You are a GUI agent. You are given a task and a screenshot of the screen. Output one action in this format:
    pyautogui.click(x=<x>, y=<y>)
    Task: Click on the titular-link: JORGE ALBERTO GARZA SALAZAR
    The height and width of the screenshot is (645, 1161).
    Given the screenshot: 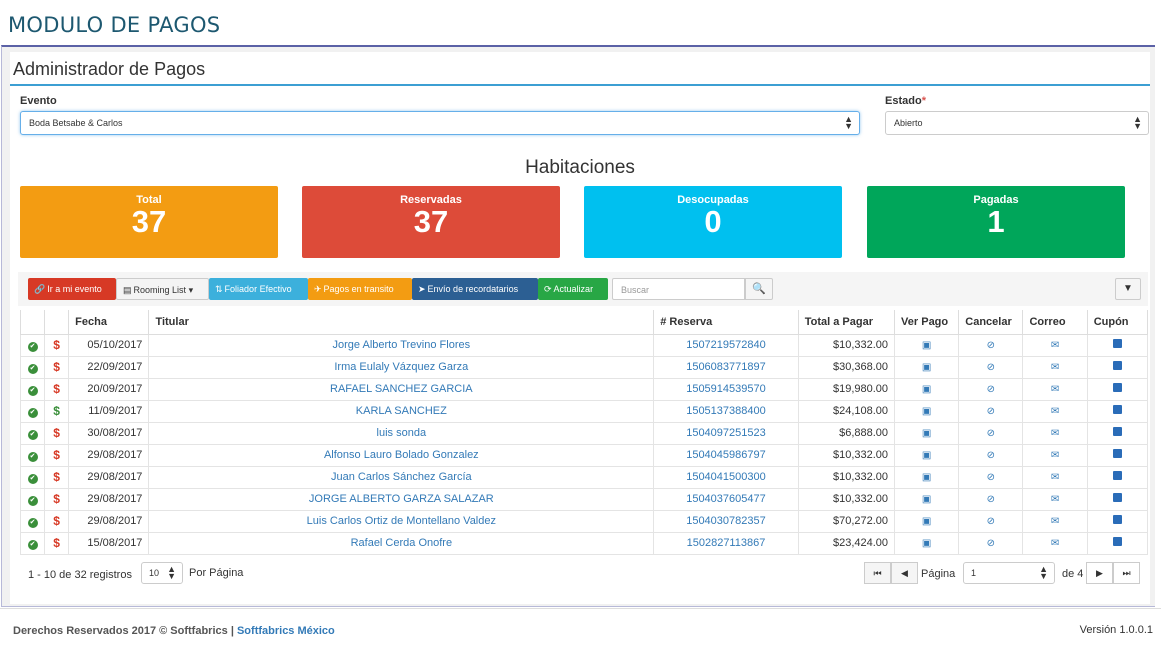 What is the action you would take?
    pyautogui.click(x=401, y=499)
    